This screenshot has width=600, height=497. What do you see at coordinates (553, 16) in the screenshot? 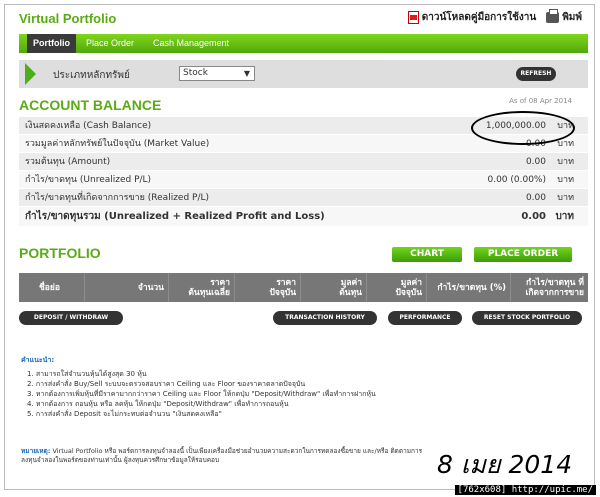
I see `printer-icon` at bounding box center [553, 16].